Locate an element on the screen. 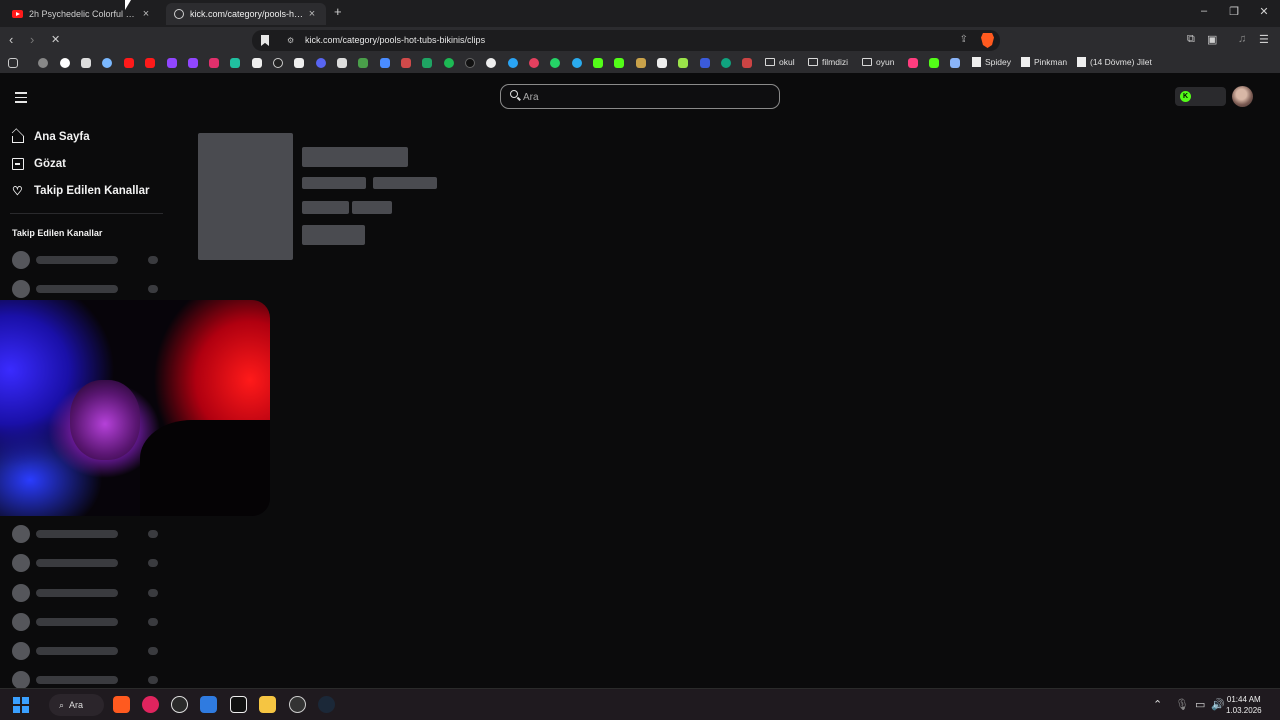  bookmark-folder-okul: okul is located at coordinates (780, 62).